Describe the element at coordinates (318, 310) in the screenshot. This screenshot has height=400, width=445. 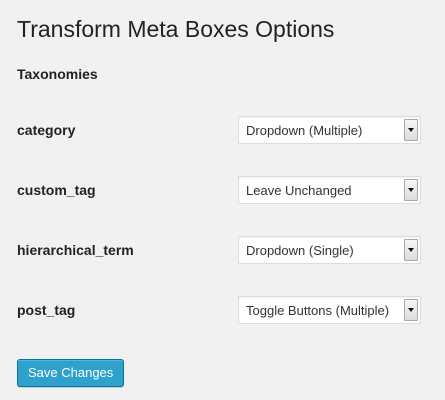
I see `select-value: Toggle Buttons (Multiple)` at that location.